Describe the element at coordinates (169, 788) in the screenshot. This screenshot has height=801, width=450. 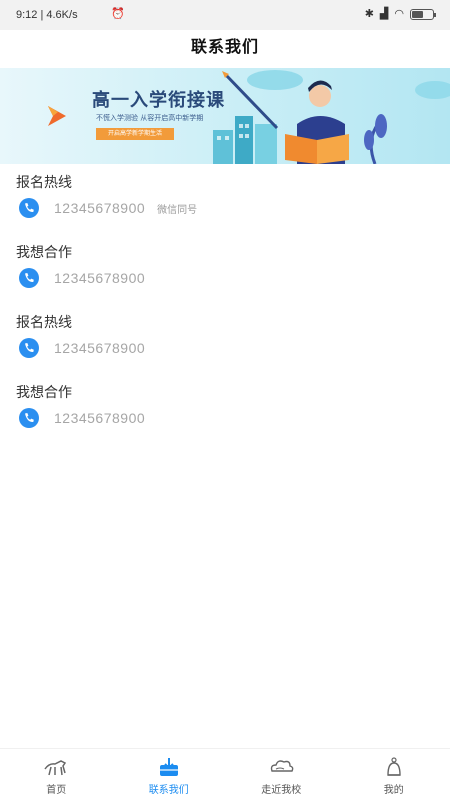
I see `nav-label: 联系我们` at that location.